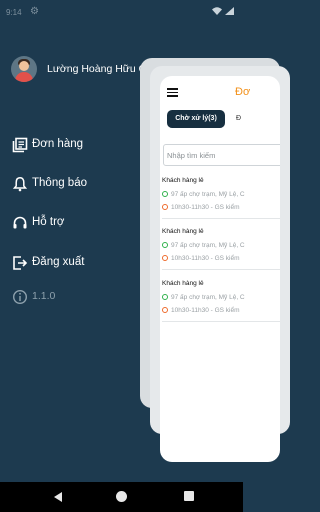 The height and width of the screenshot is (512, 320). What do you see at coordinates (20, 222) in the screenshot?
I see `headset-icon` at bounding box center [20, 222].